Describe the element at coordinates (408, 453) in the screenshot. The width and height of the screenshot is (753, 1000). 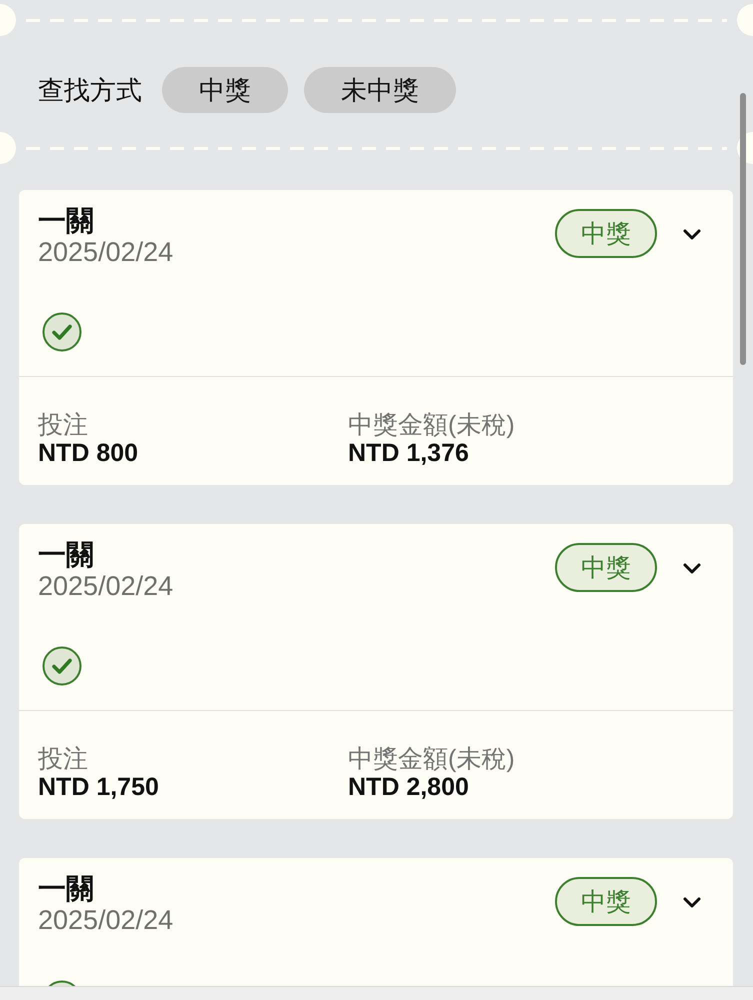
I see `payout-amount: NTD 1,376` at that location.